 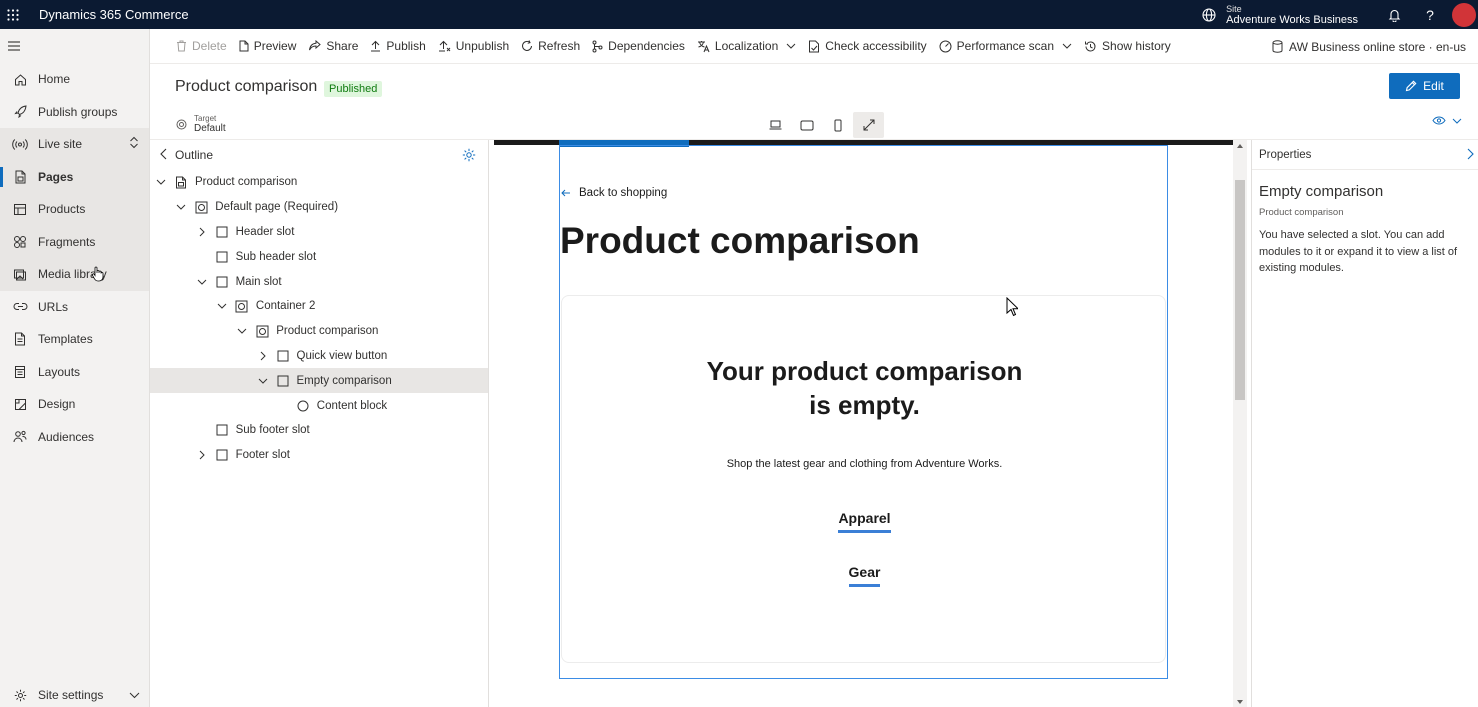 I want to click on nav-item-media-library: Media library, so click(x=74, y=274).